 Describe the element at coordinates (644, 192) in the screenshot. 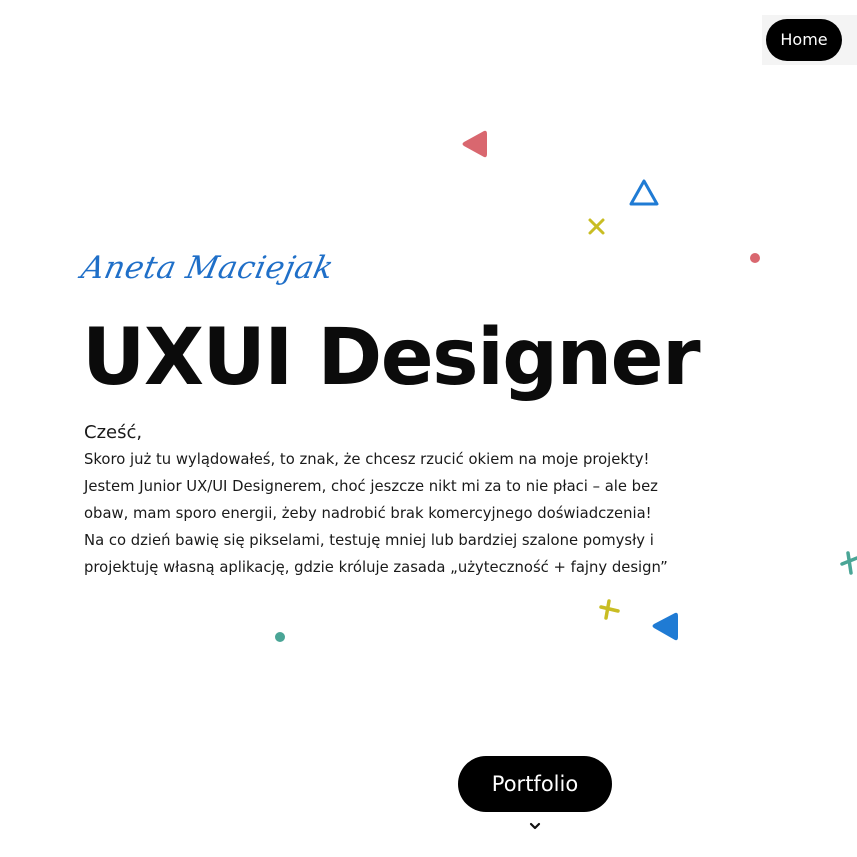

I see `blue-triangle-outline-icon` at that location.